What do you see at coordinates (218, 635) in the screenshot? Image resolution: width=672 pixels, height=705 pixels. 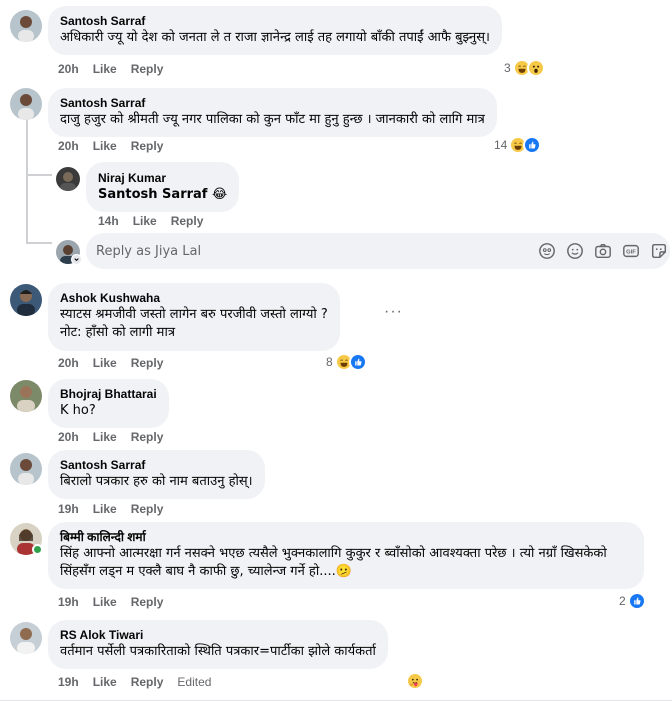 I see `comment-author: RS Alok Tiwari` at bounding box center [218, 635].